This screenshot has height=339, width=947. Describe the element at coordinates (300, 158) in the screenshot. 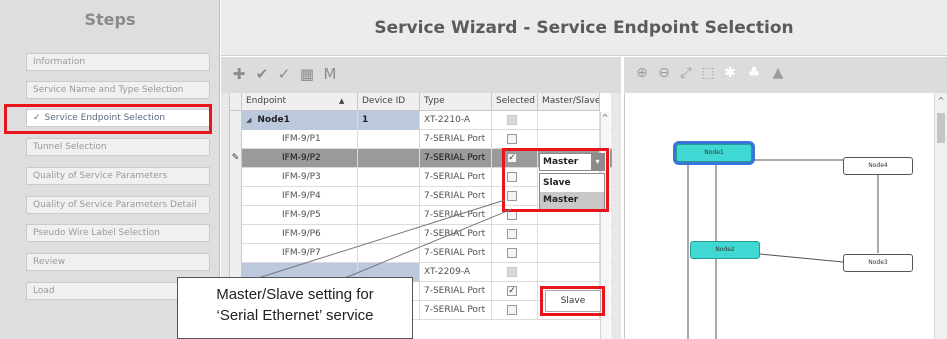

I see `endpoint-cell: IFM-9/P2` at that location.